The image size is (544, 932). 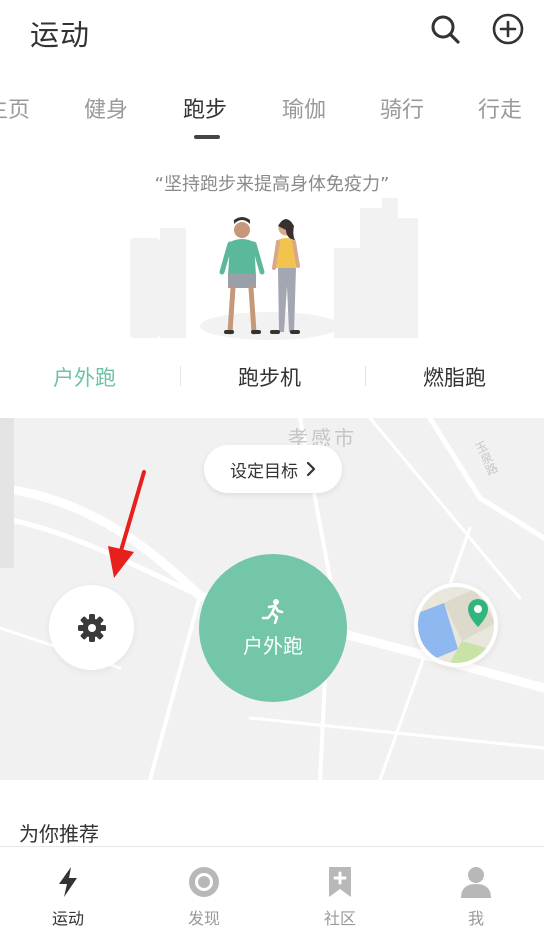 What do you see at coordinates (204, 882) in the screenshot?
I see `discover-icon` at bounding box center [204, 882].